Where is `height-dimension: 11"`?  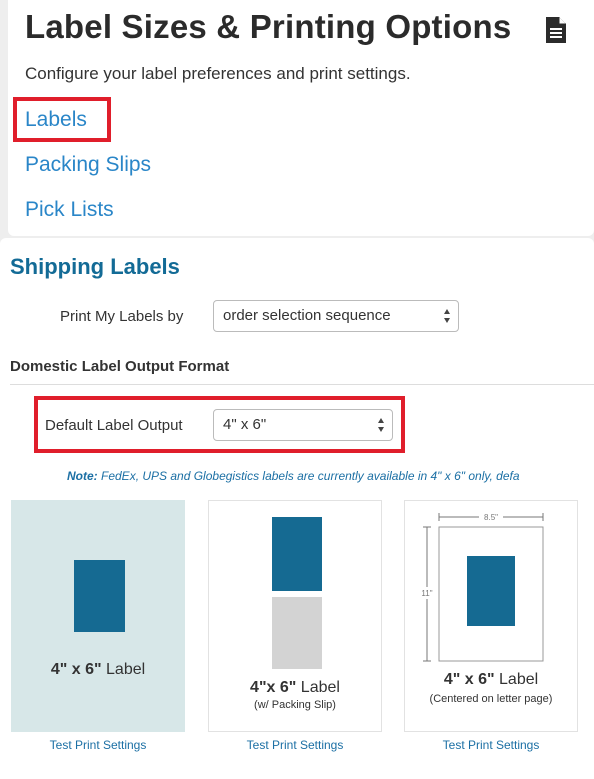 height-dimension: 11" is located at coordinates (426, 593).